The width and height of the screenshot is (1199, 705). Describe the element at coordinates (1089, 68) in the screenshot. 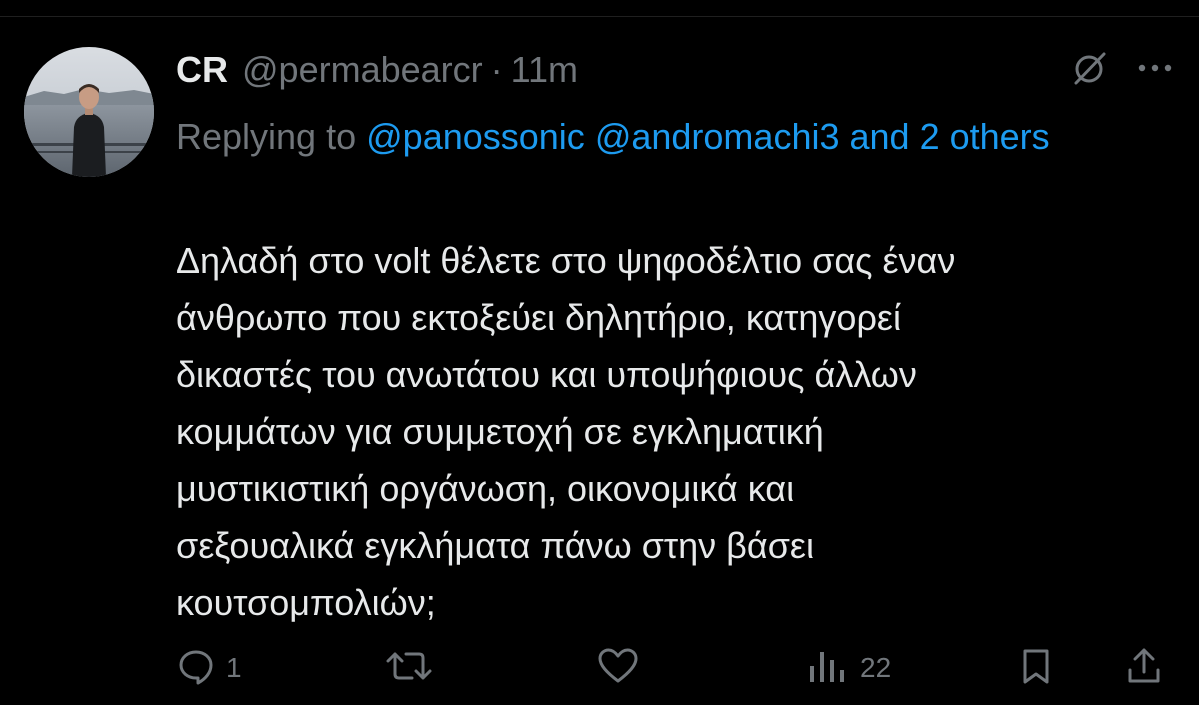

I see `slashed-circle-icon` at that location.